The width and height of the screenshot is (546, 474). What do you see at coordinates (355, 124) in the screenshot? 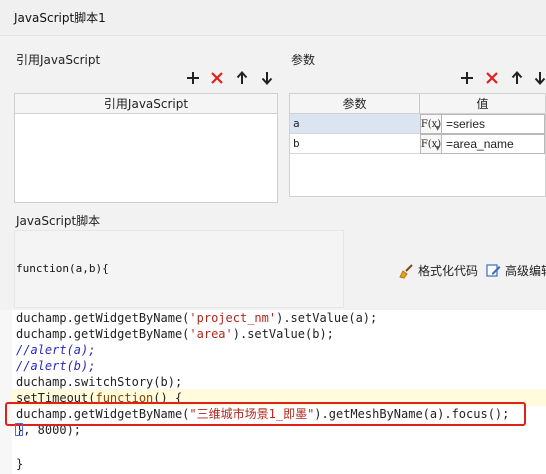
I see `param-name: a` at bounding box center [355, 124].